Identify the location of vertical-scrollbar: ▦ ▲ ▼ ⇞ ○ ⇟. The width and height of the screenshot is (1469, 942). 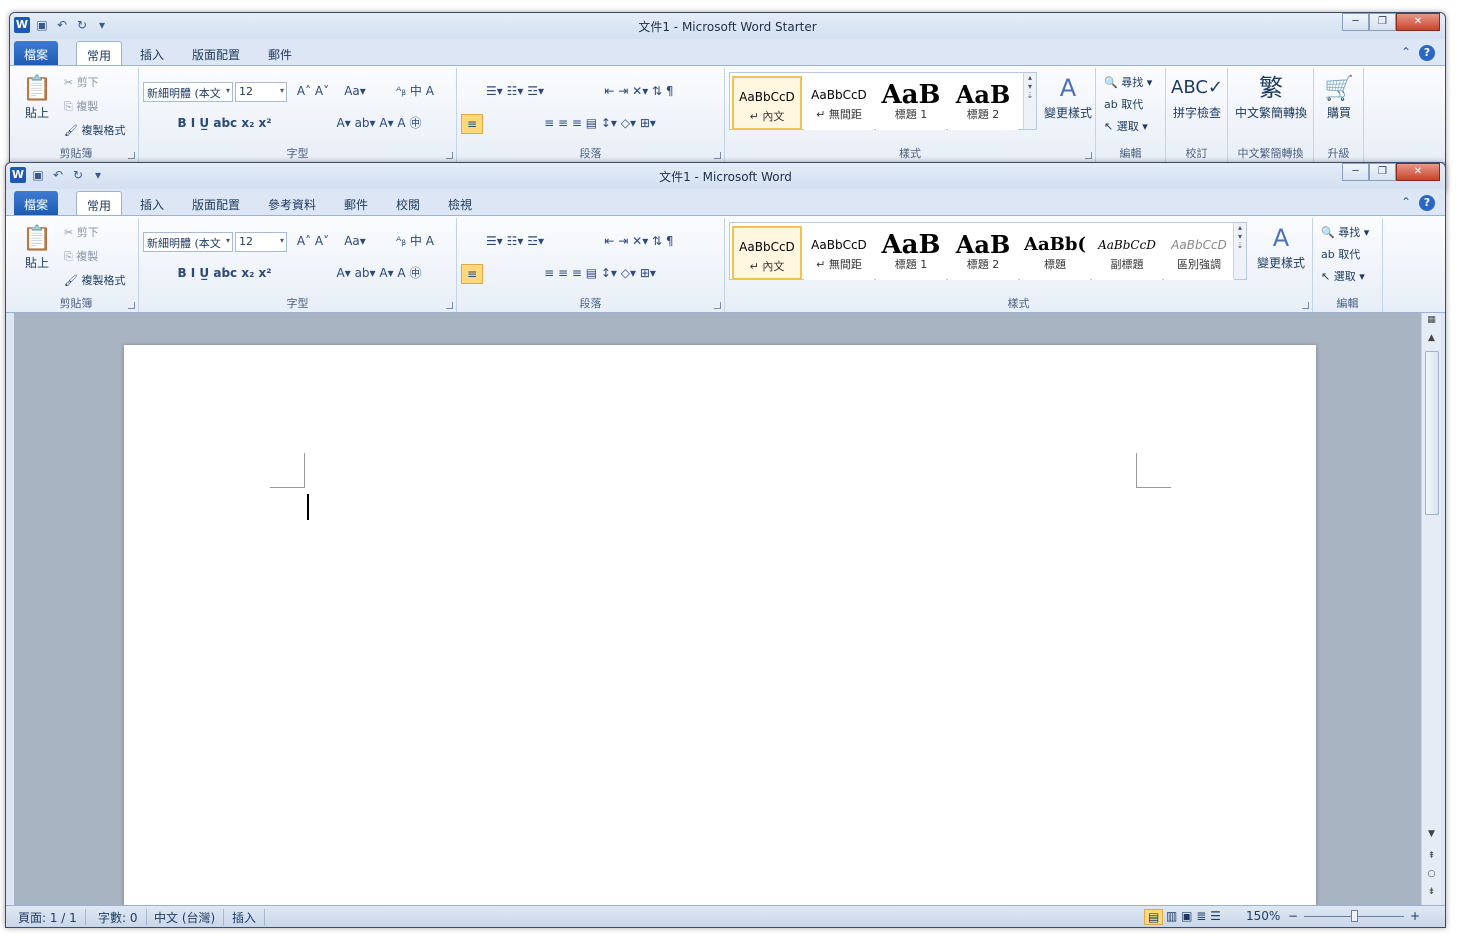
(1431, 609).